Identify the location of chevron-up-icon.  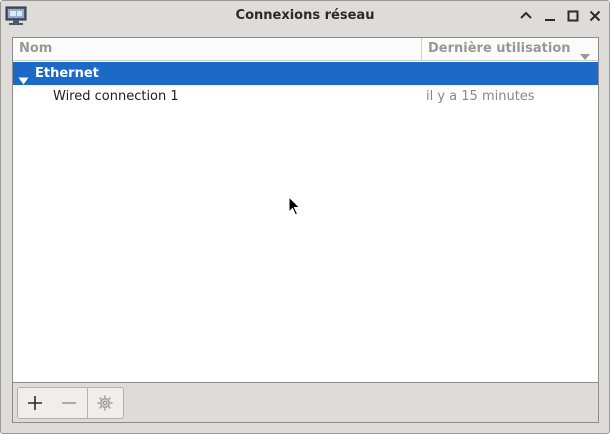
(526, 16).